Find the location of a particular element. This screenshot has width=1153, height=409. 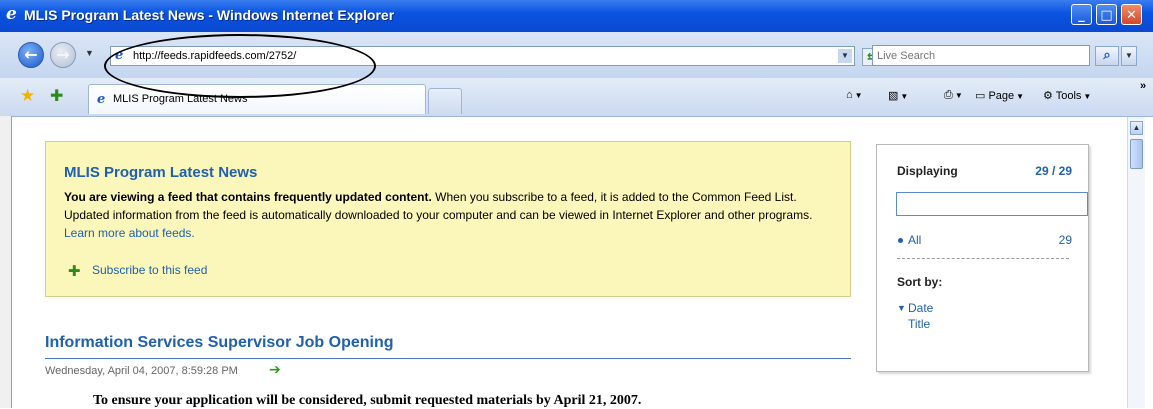

search-box is located at coordinates (981, 55).